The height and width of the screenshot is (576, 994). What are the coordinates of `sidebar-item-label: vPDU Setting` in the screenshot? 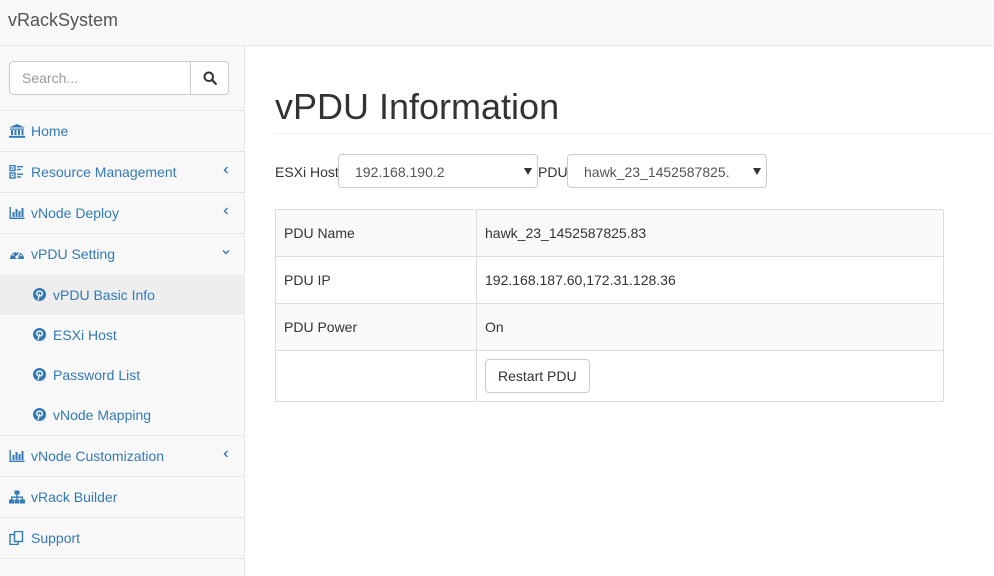 It's located at (73, 254).